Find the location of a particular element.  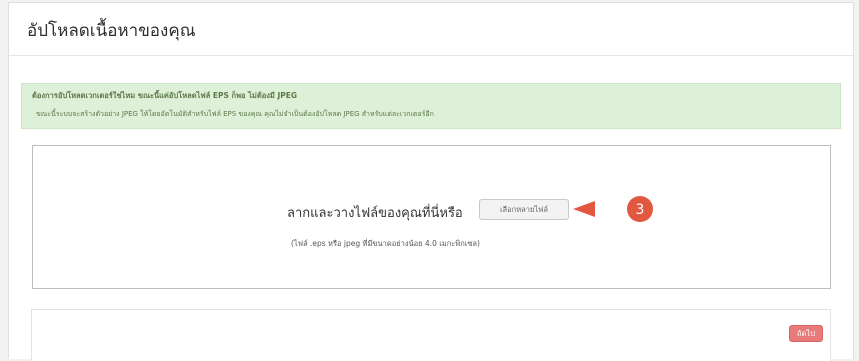

callout-arrow-icon is located at coordinates (584, 209).